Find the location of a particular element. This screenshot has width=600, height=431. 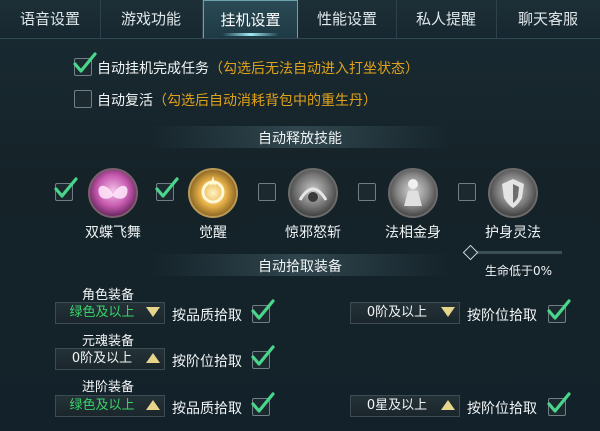

tab-chat-support: 聊天客服 is located at coordinates (548, 19).